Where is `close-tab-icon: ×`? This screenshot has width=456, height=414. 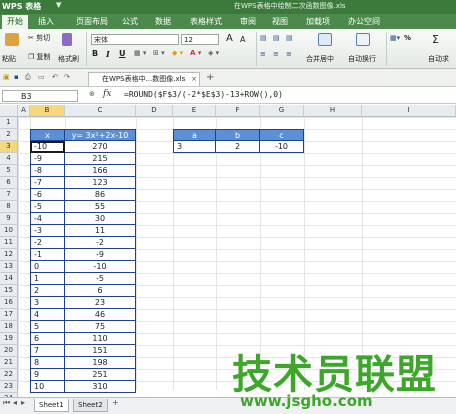
close-tab-icon: × is located at coordinates (194, 79).